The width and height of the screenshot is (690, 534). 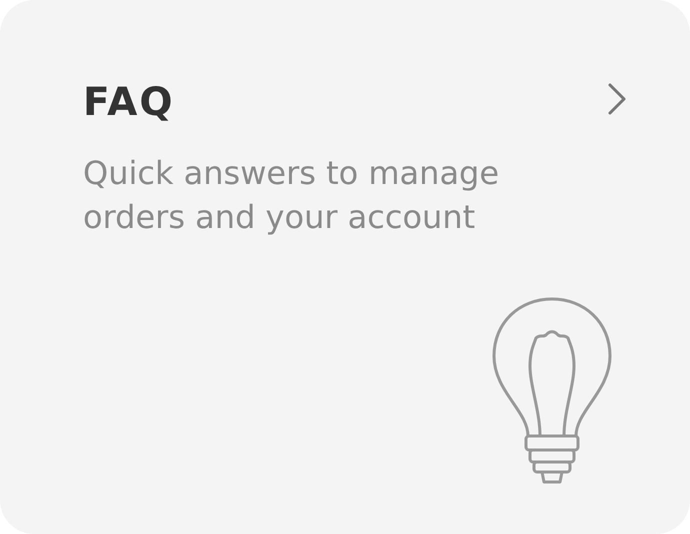 I want to click on light-bulb-icon, so click(x=552, y=391).